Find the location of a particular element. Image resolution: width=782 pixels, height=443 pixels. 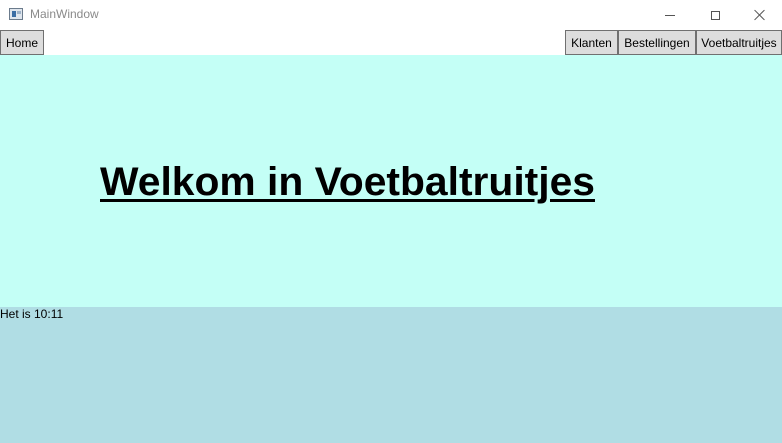

welcome-heading: Welkom in Voetbaltruitjes is located at coordinates (347, 182).